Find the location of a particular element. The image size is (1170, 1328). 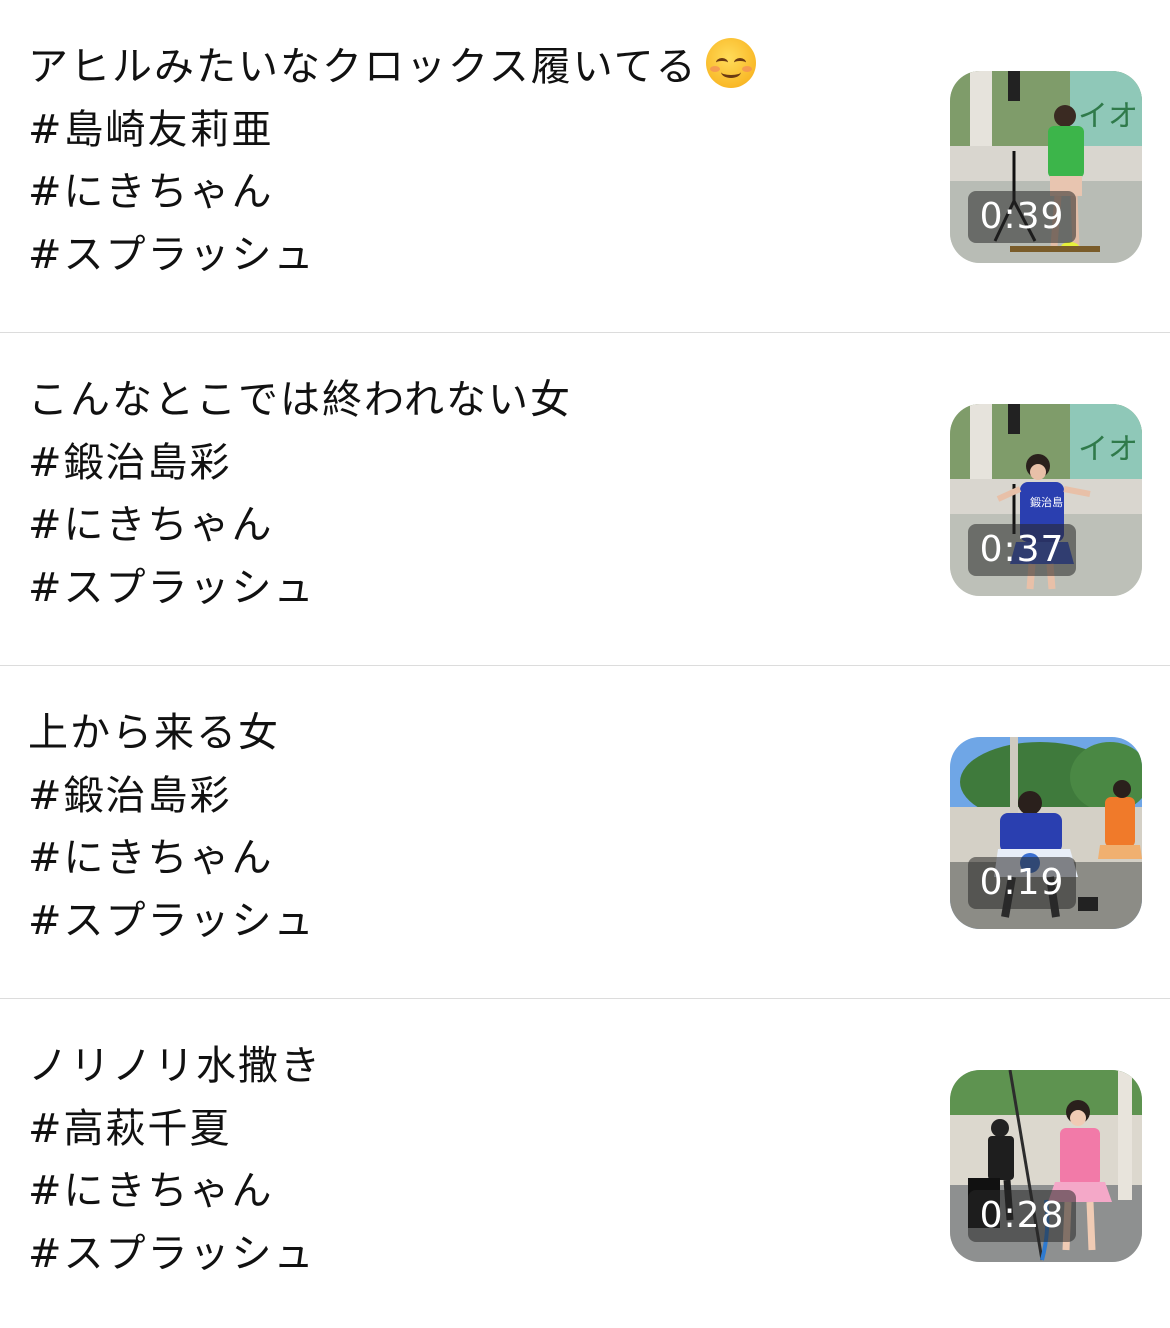

video-duration: 0:19 is located at coordinates (1022, 883).